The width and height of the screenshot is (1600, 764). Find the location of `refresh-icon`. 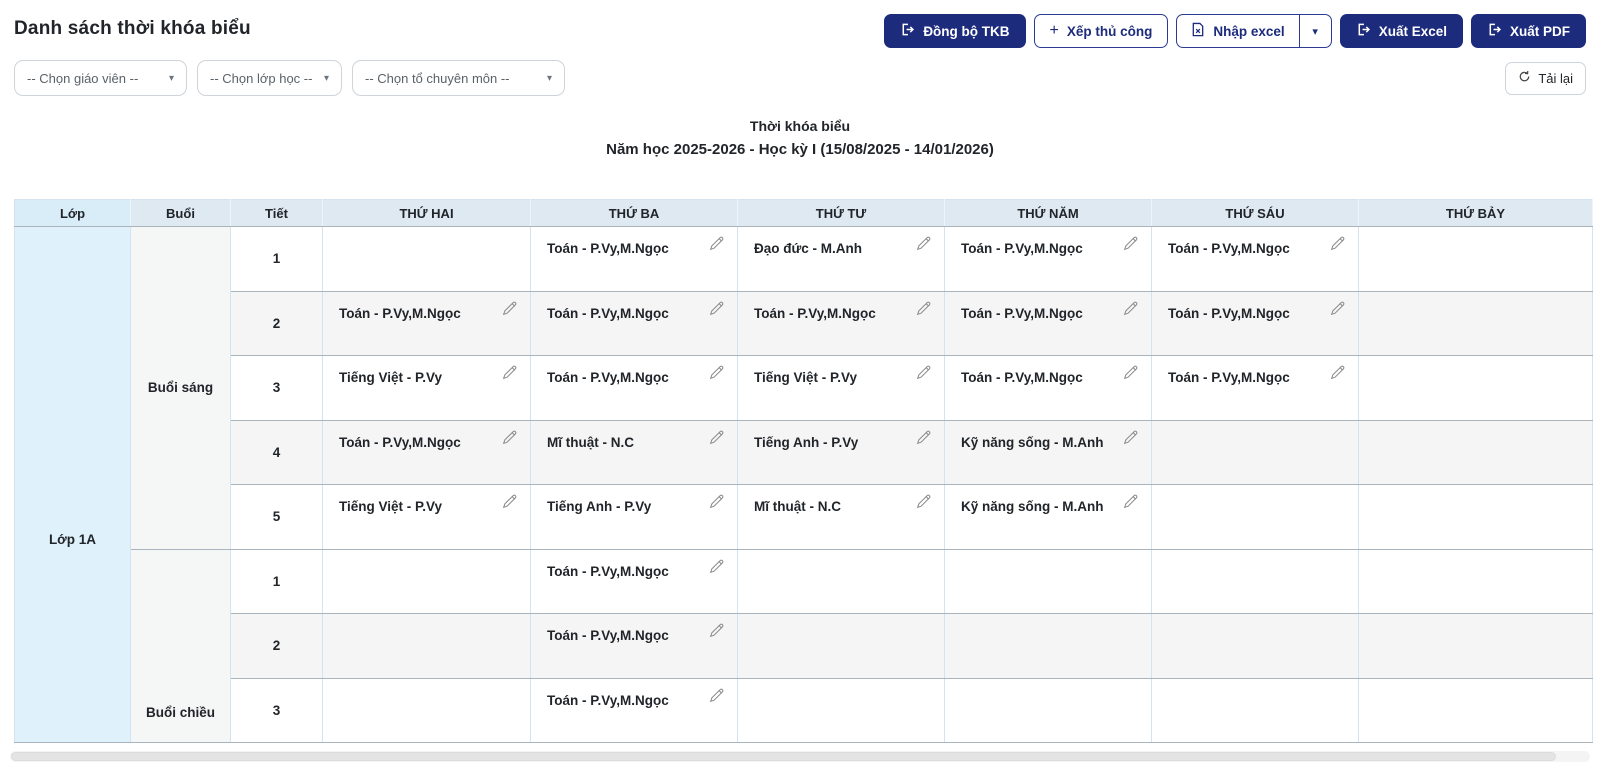

refresh-icon is located at coordinates (1524, 78).